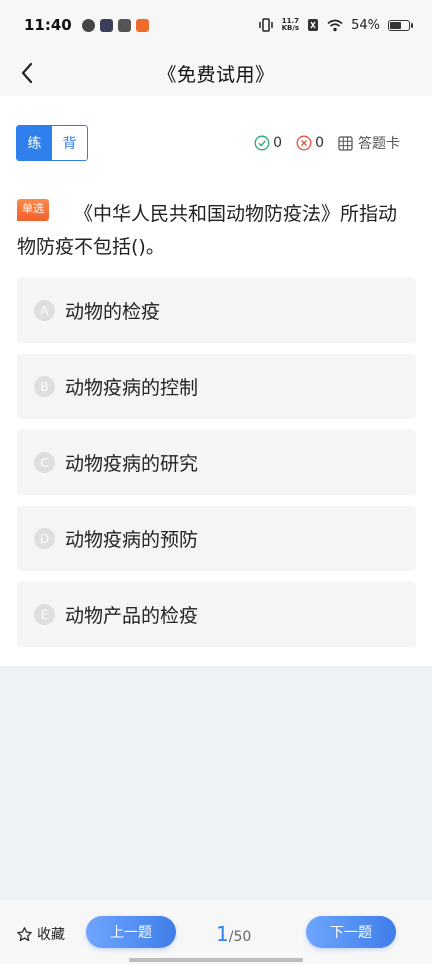  I want to click on network-speed: 11.7 KB/s, so click(290, 24).